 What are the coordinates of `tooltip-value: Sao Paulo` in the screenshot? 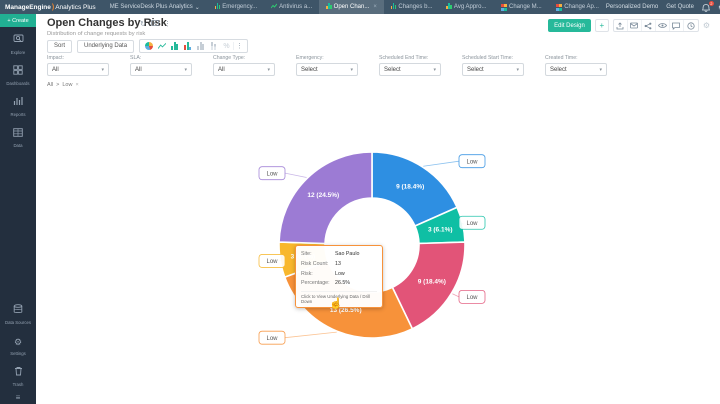 It's located at (347, 254).